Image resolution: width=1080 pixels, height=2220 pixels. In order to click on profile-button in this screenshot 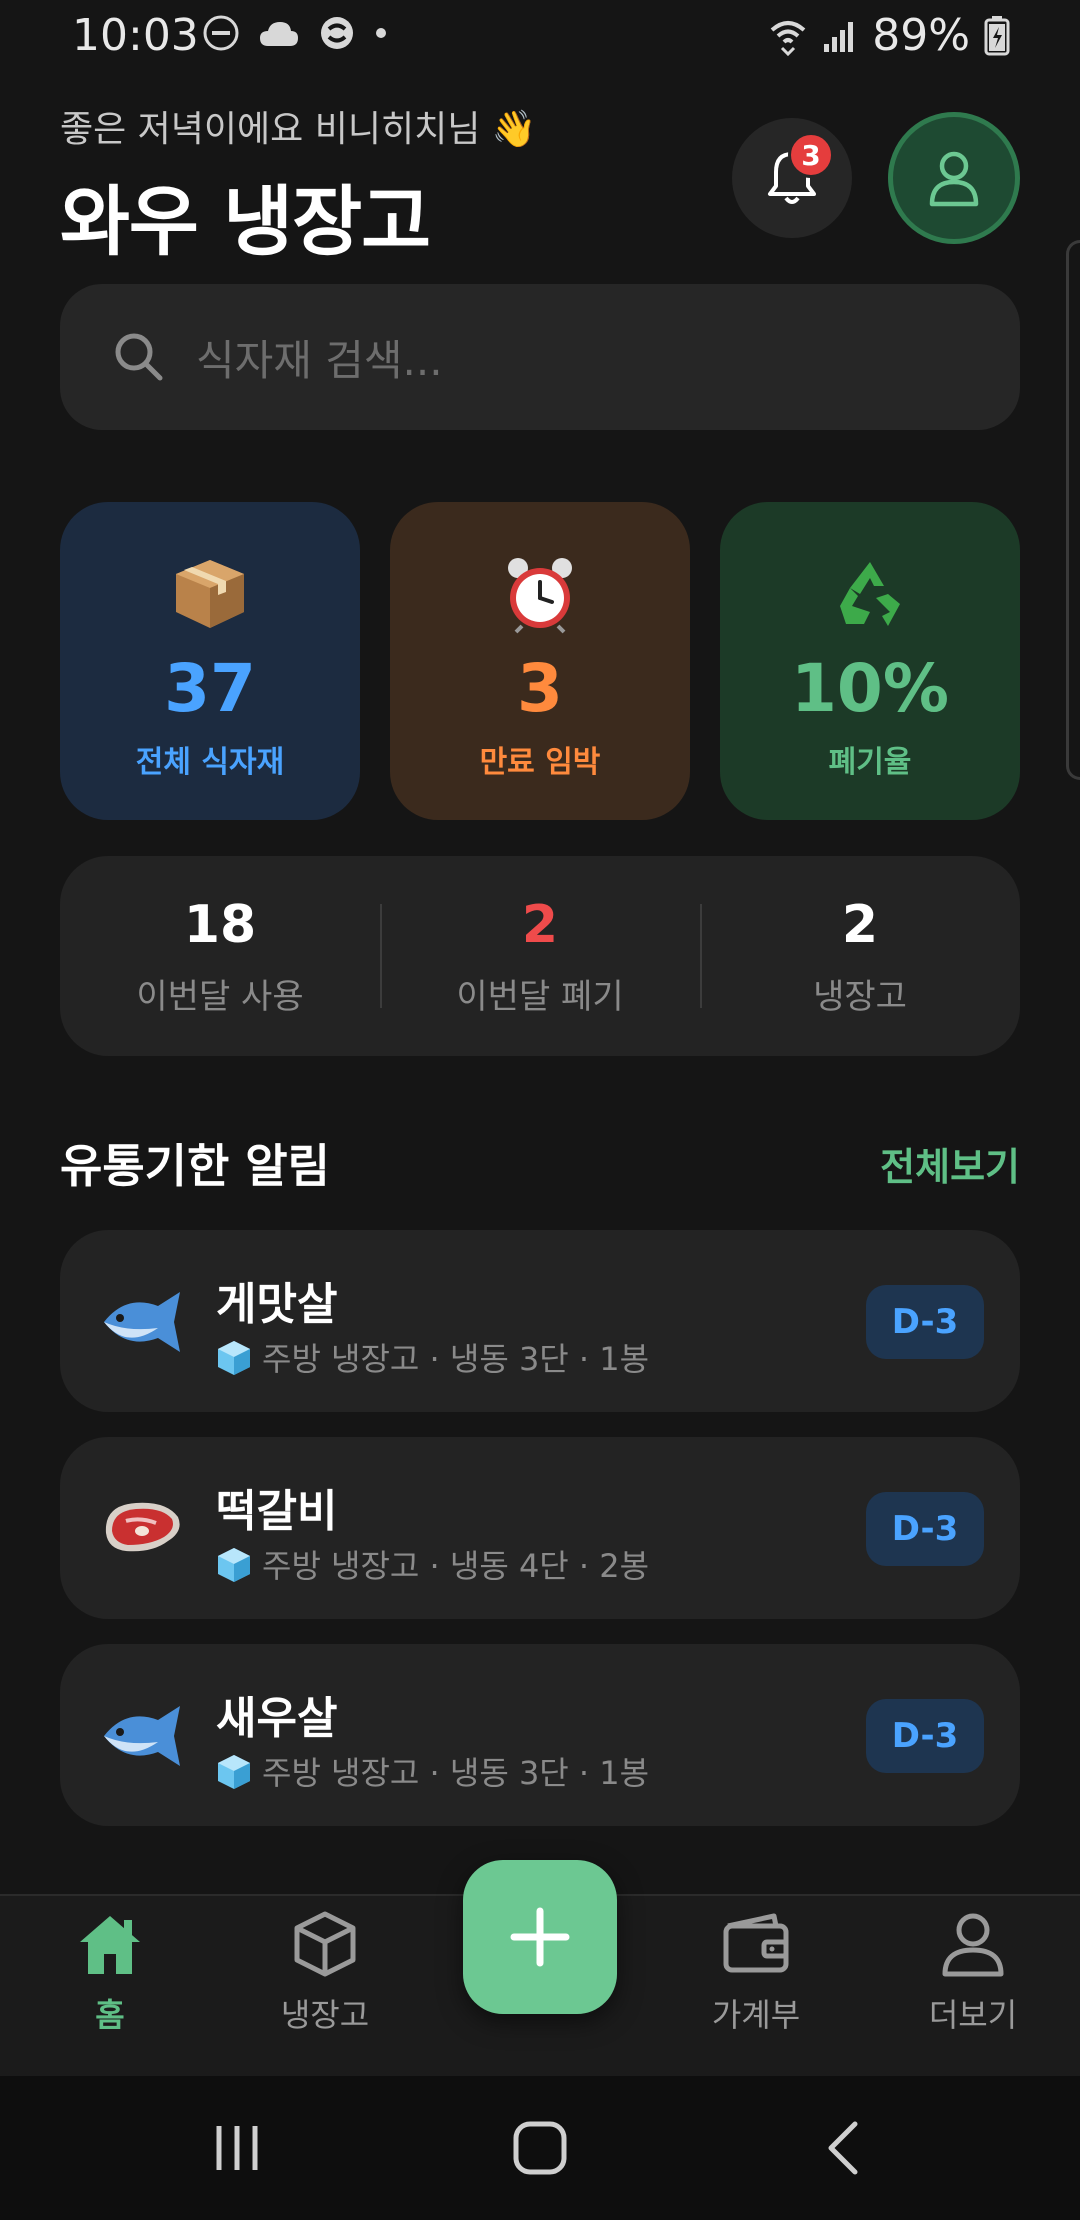, I will do `click(954, 178)`.